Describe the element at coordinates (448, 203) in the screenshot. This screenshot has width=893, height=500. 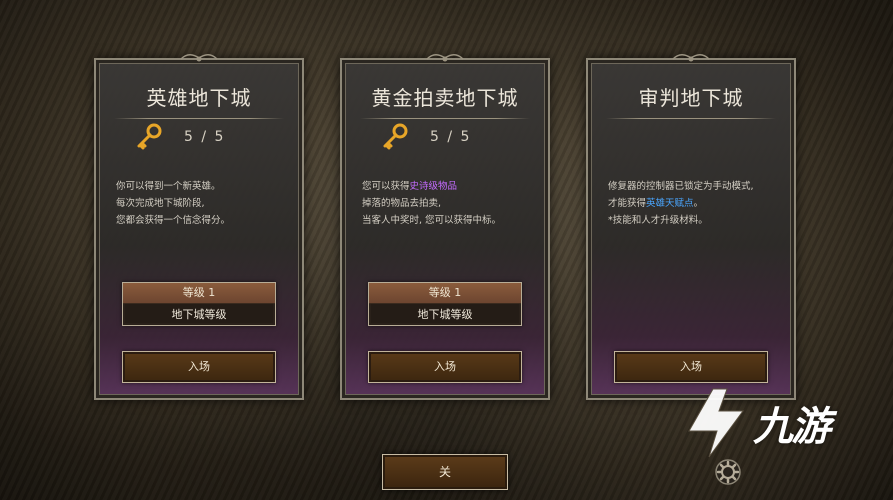
I see `dungeon-description: 您可以获得史诗级物品 掉落的物品去拍卖, 当客人中奖时, 您可以获得中标。` at that location.